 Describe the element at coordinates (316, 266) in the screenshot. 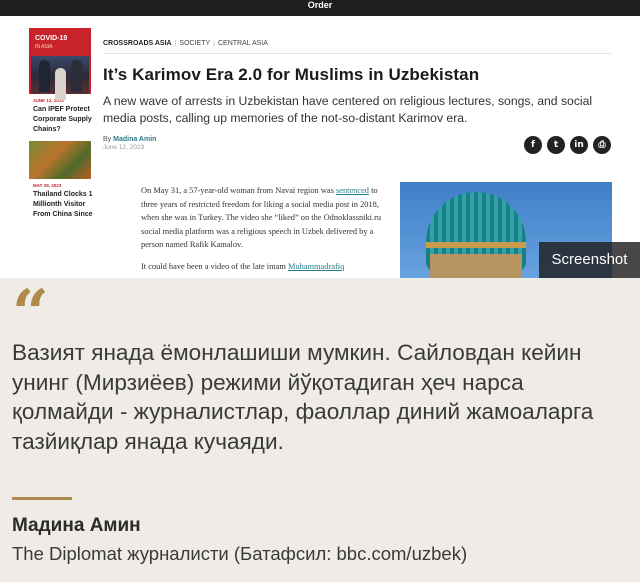

I see `imam-link: Muhammadrafiq` at that location.